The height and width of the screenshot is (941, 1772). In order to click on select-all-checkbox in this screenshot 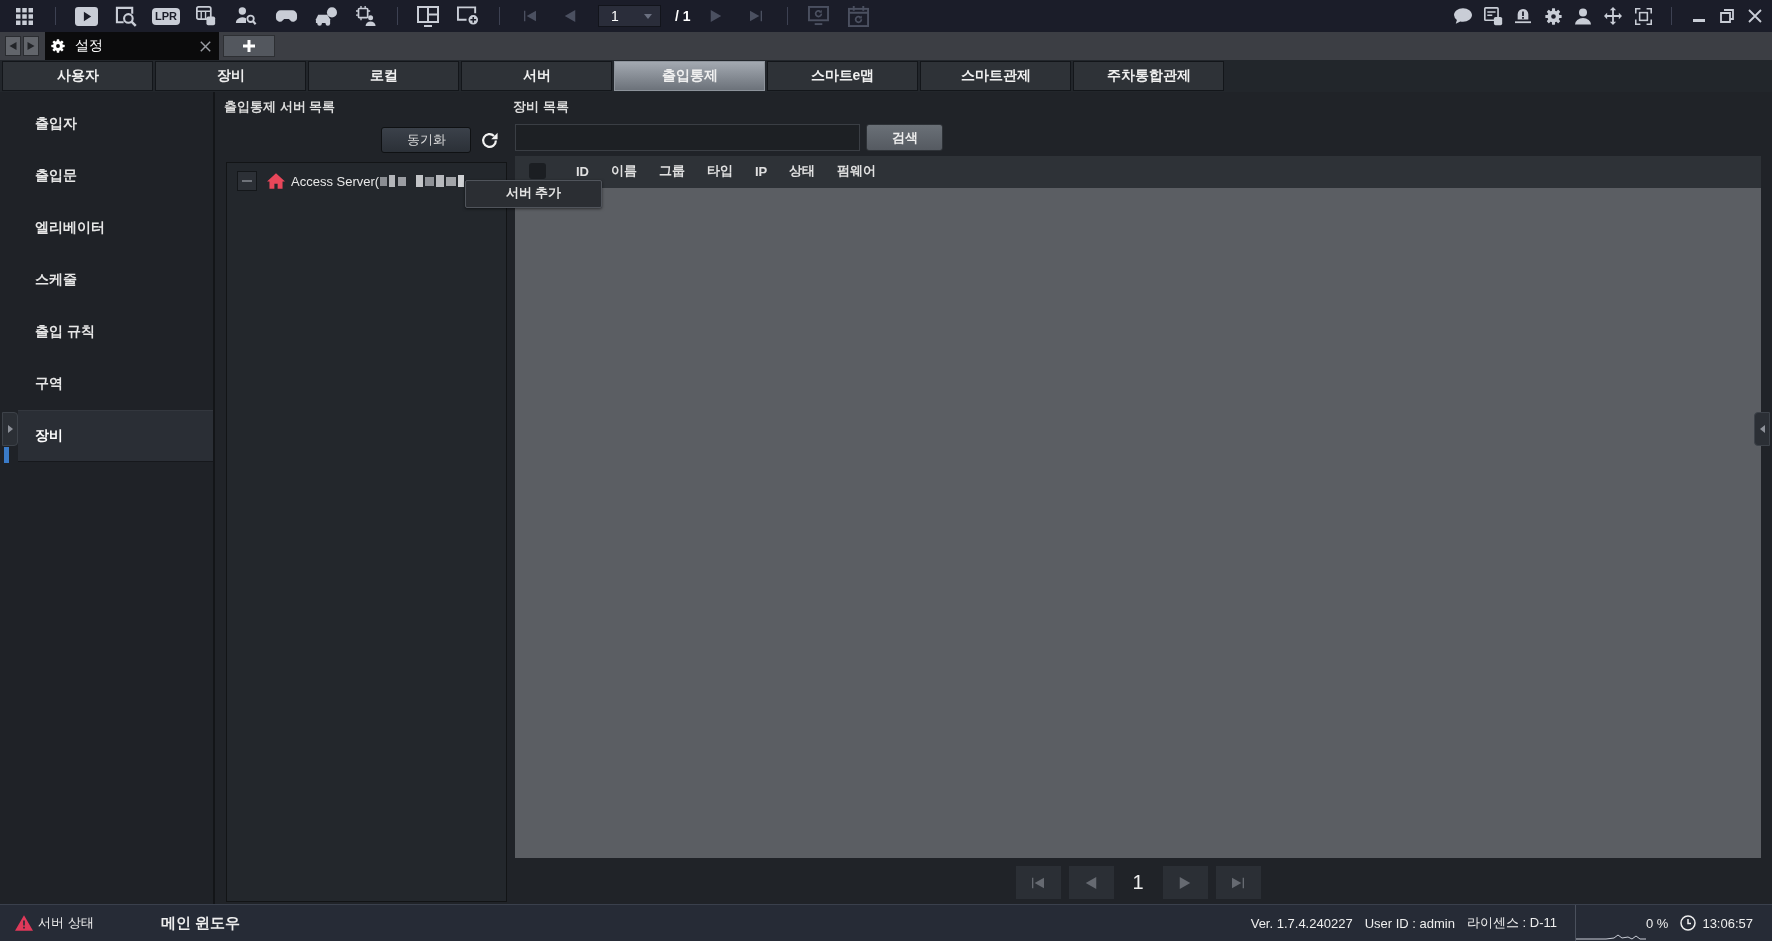, I will do `click(537, 171)`.